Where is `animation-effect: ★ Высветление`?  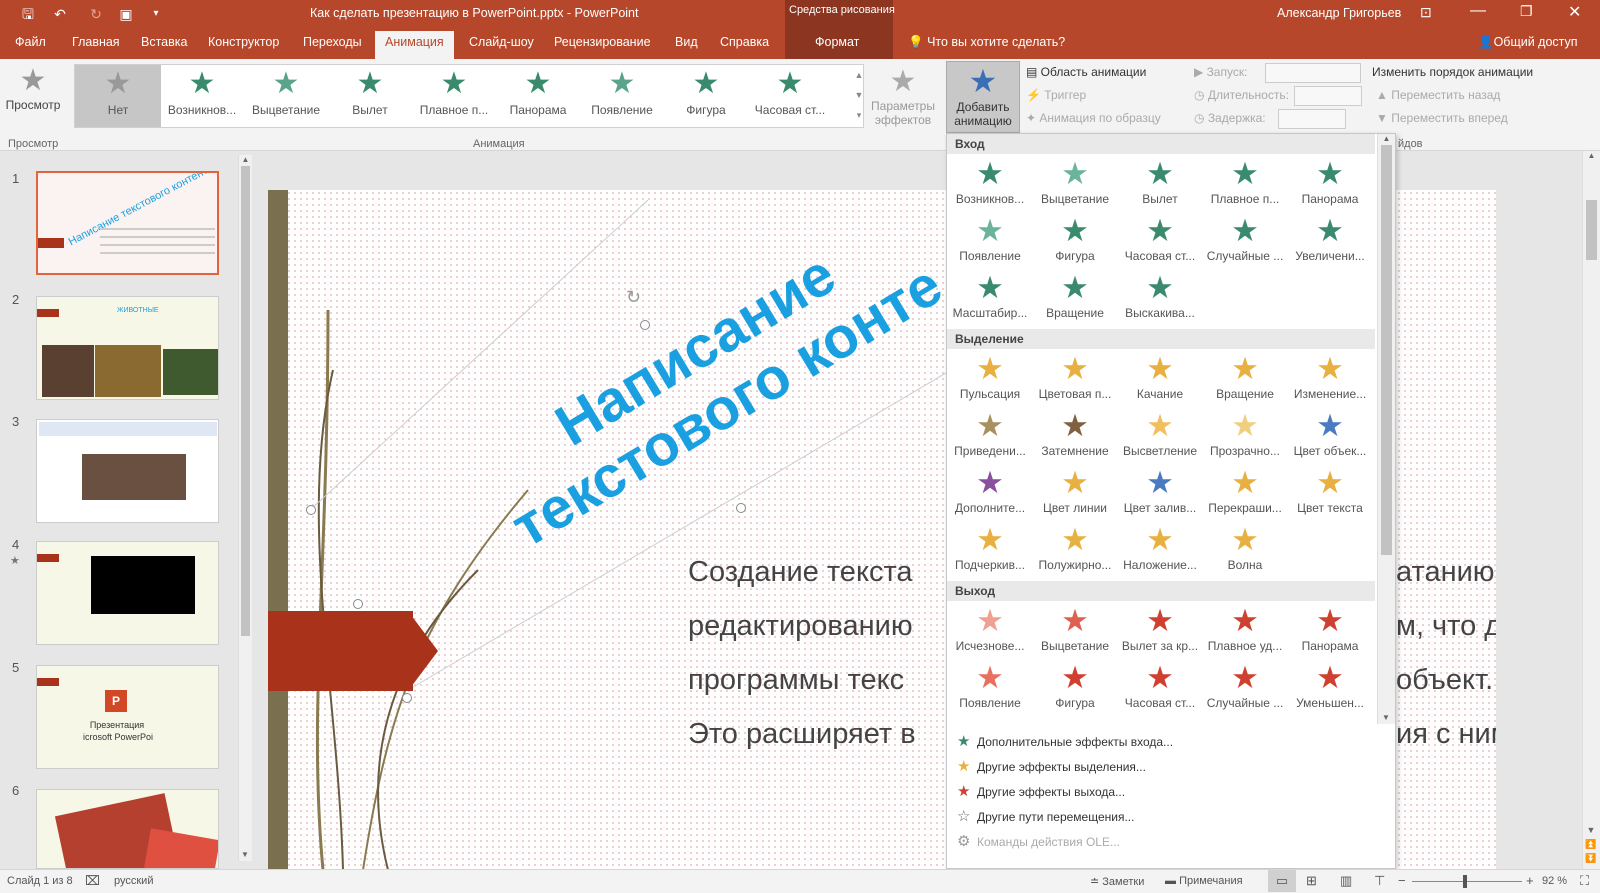
animation-effect: ★ Высветление is located at coordinates (1160, 437).